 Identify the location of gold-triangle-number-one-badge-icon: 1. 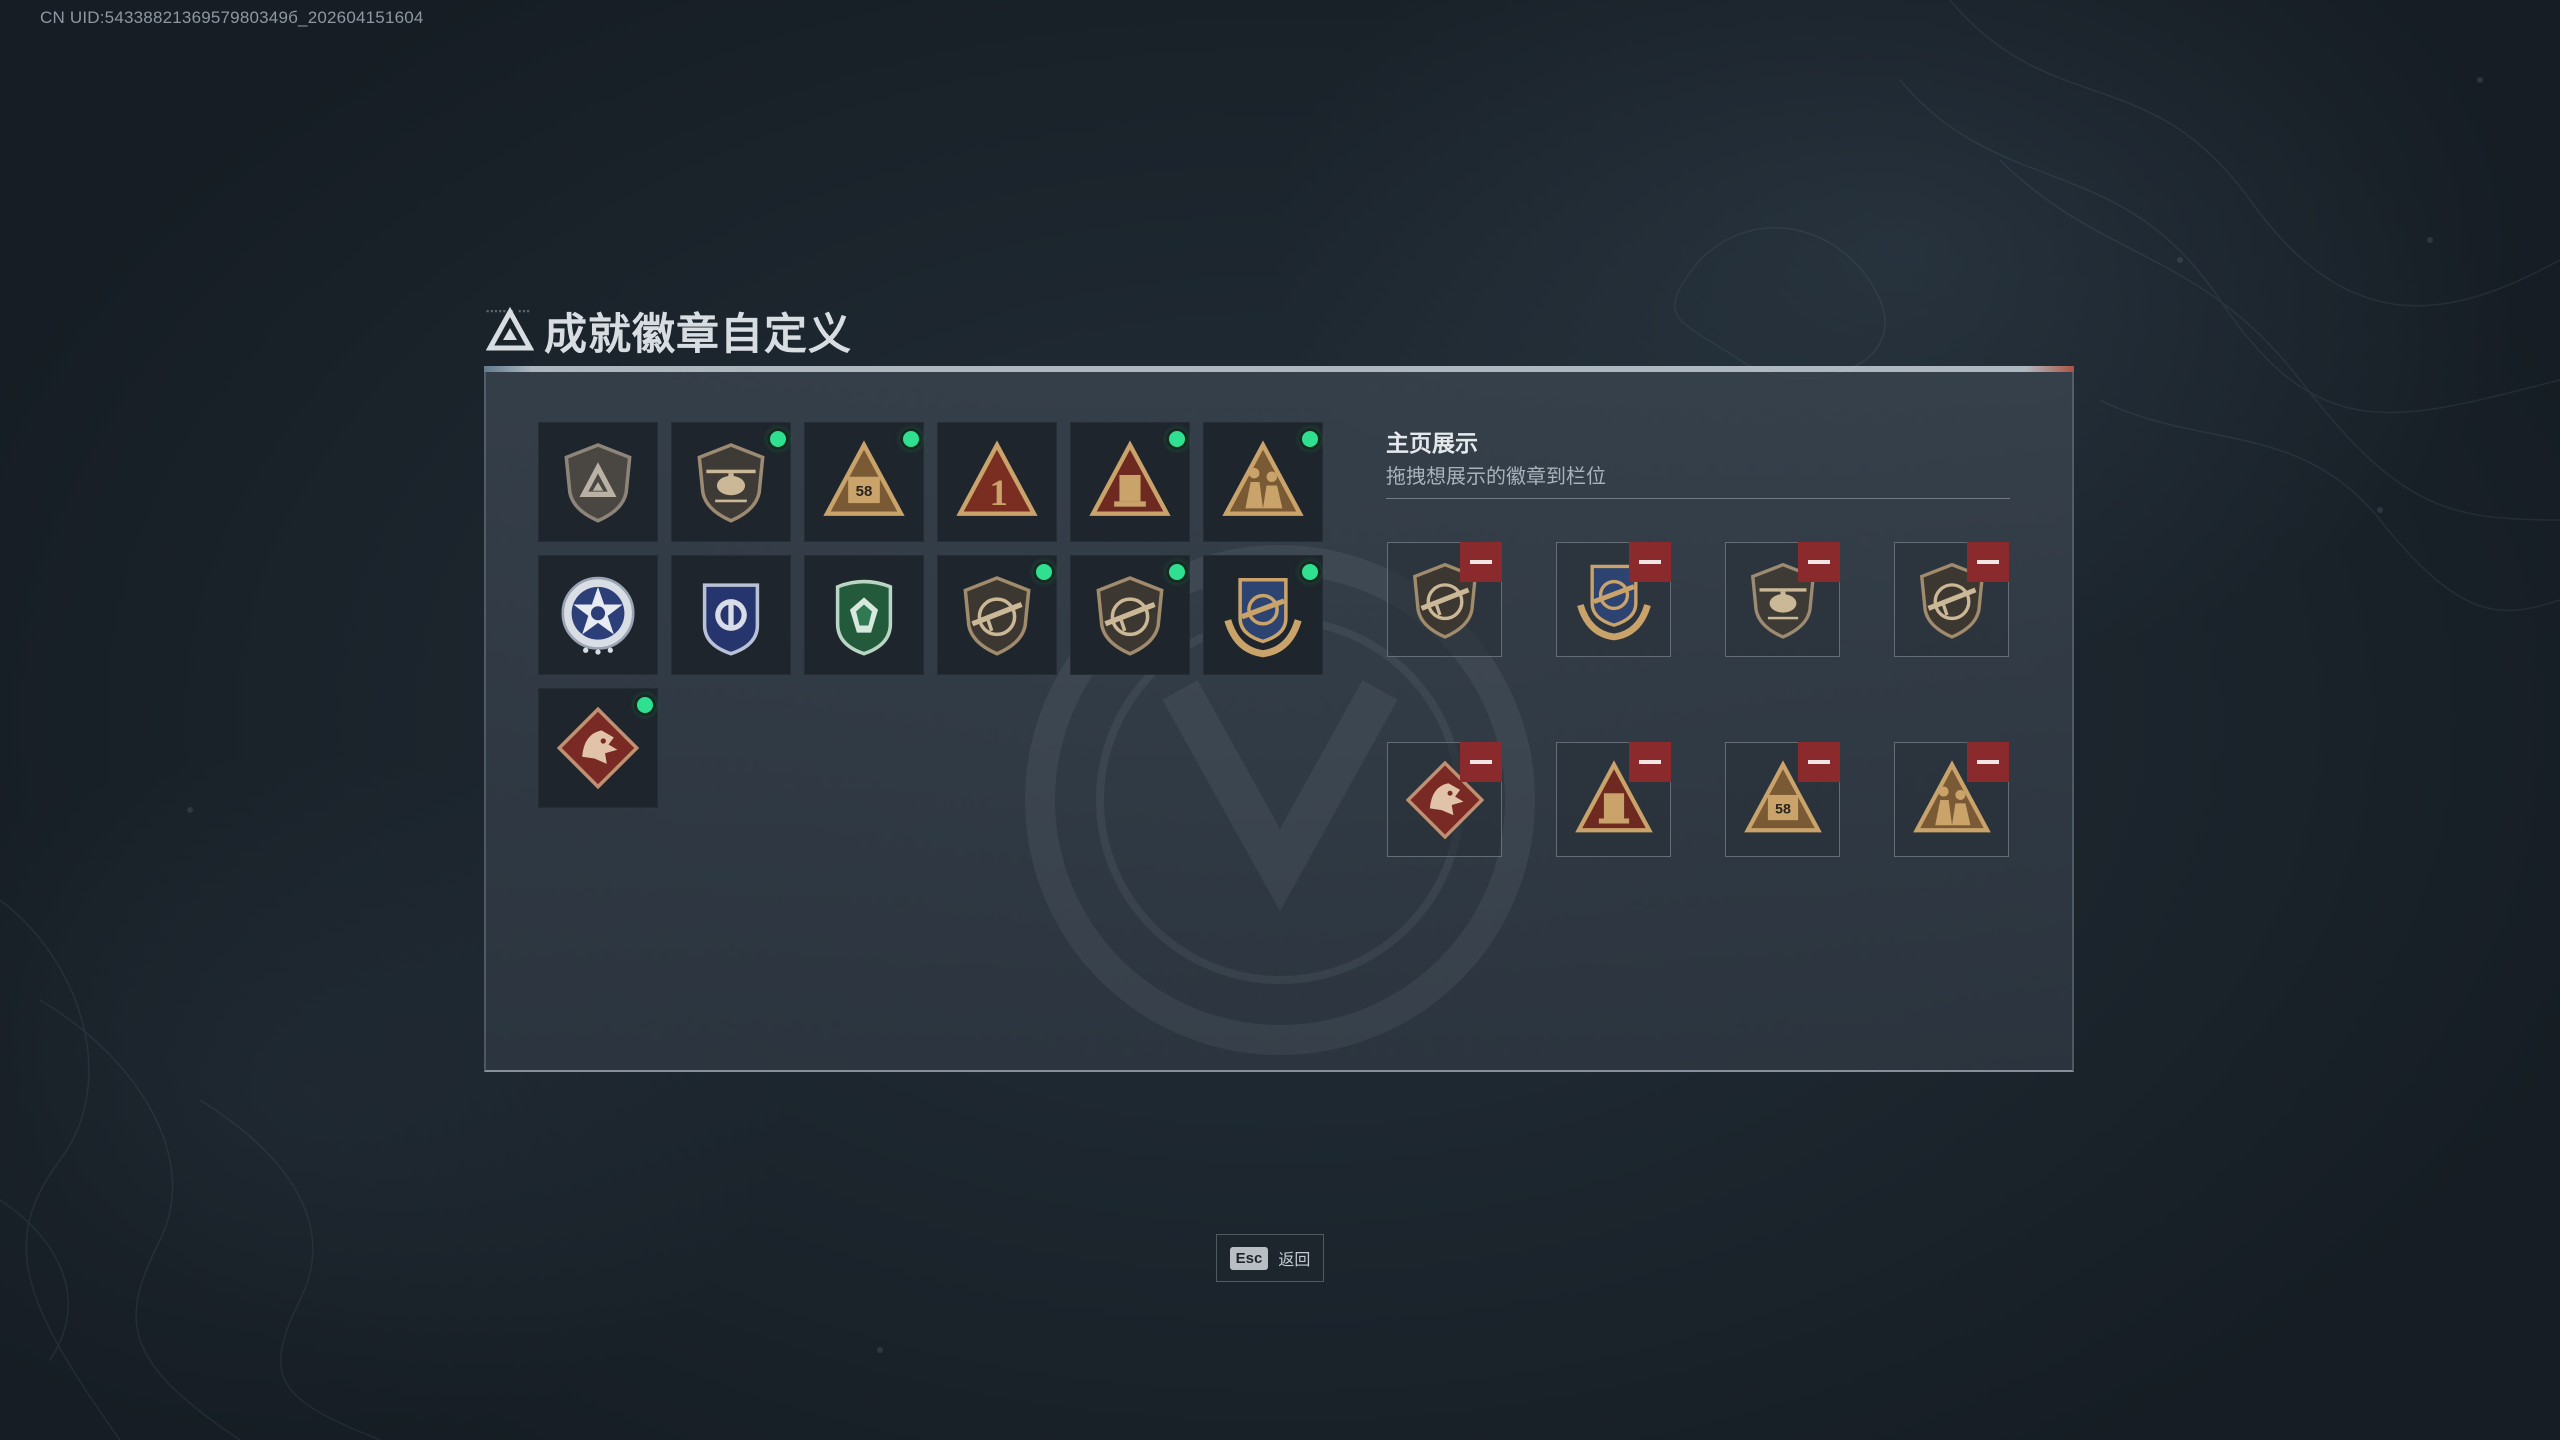
(997, 478).